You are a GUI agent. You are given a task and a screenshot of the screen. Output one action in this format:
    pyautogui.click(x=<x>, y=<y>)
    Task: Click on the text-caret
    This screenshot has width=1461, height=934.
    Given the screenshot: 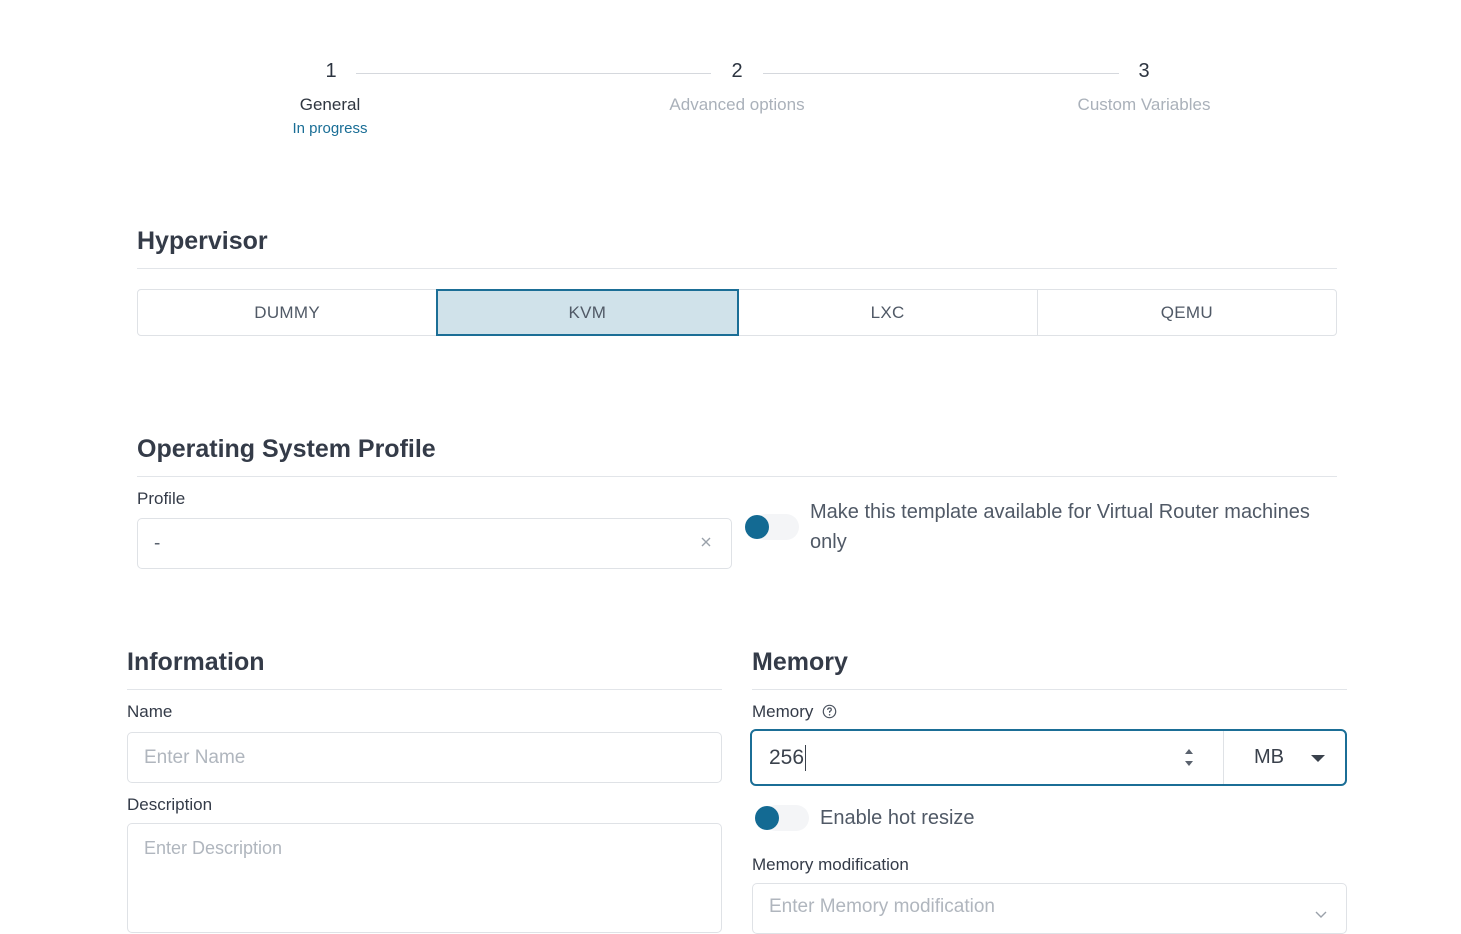 What is the action you would take?
    pyautogui.click(x=806, y=757)
    